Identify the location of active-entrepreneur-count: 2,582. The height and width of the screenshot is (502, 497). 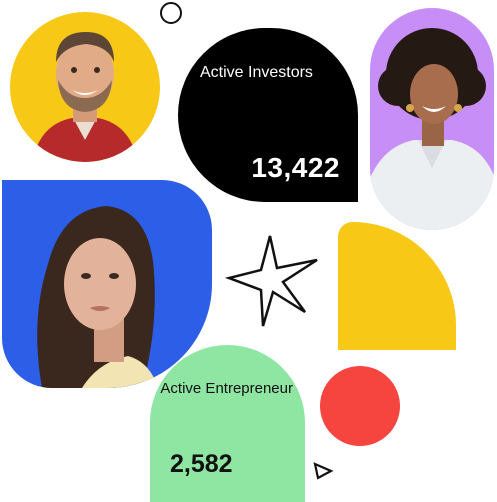
(201, 464).